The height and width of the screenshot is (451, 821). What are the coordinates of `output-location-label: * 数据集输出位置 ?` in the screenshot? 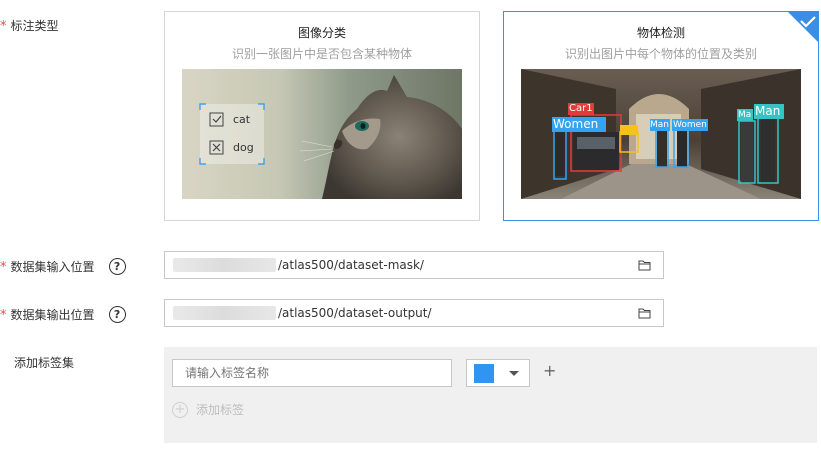 It's located at (63, 314).